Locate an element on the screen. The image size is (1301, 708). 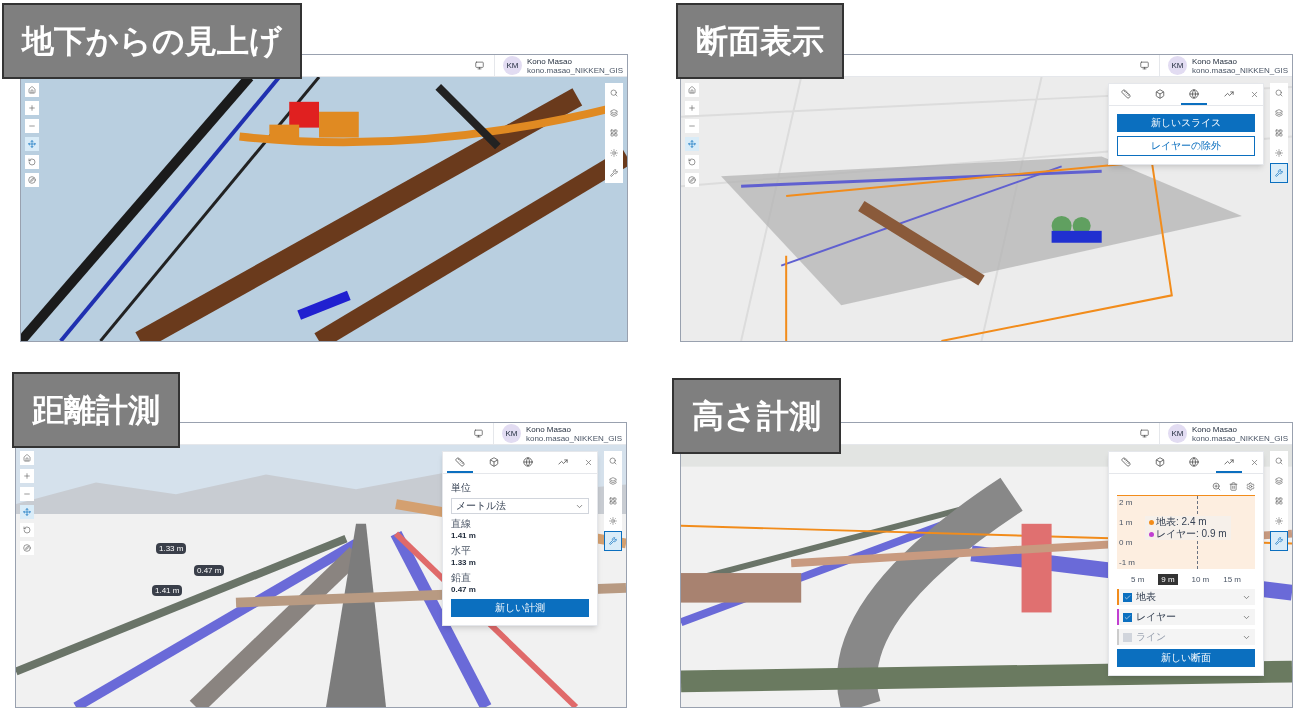
axis-tick: 10 m is located at coordinates (1200, 579).